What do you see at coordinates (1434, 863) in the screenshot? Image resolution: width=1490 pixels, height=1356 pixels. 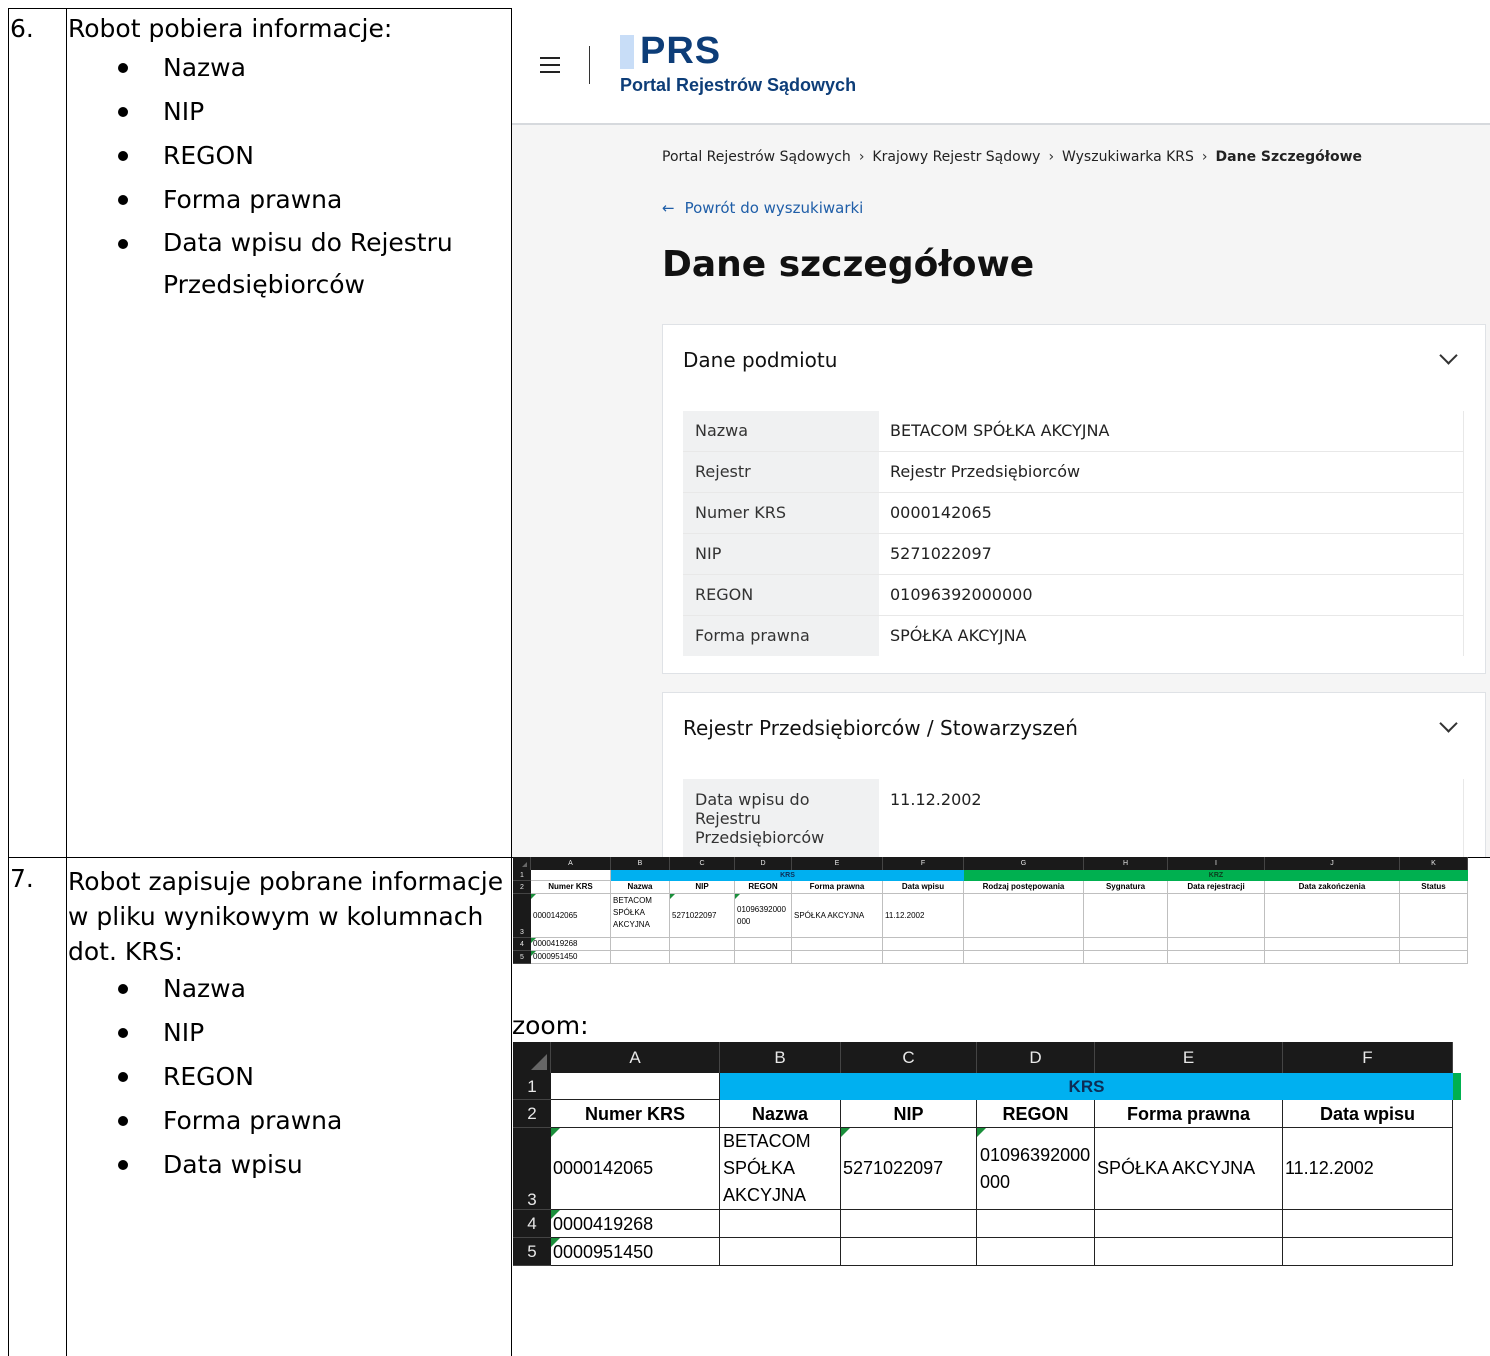 I see `column-header: K` at bounding box center [1434, 863].